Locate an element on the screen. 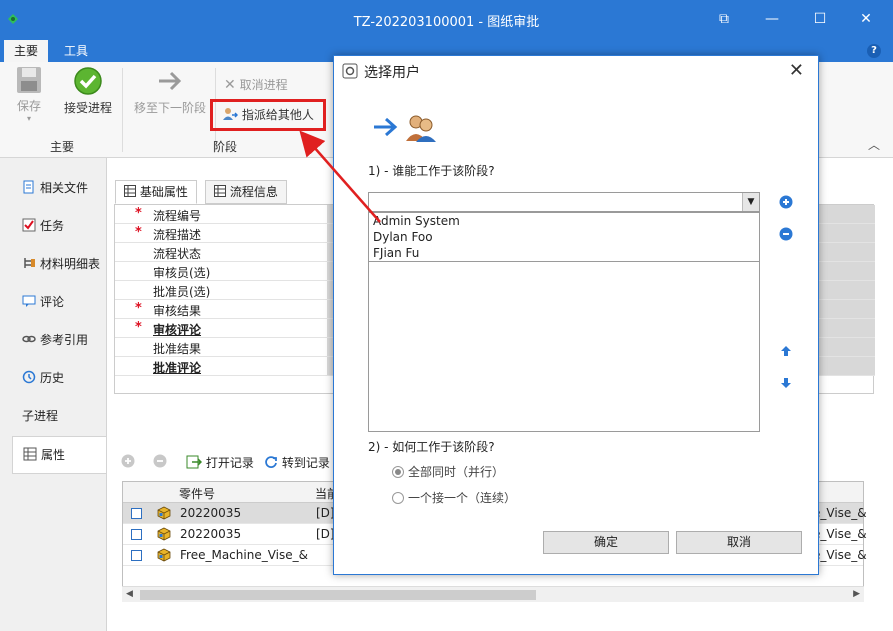  dropdown-arrow-icon: ▾ is located at coordinates (28, 118).